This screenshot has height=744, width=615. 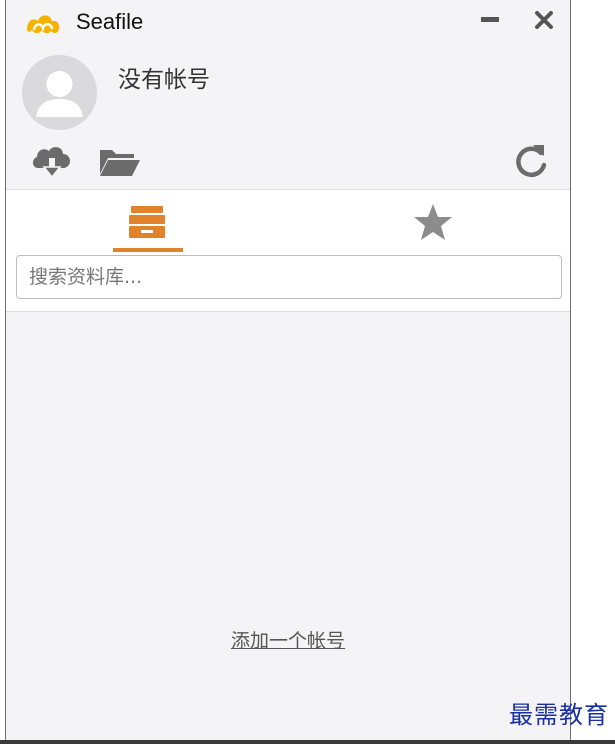 I want to click on tab-starred, so click(x=429, y=222).